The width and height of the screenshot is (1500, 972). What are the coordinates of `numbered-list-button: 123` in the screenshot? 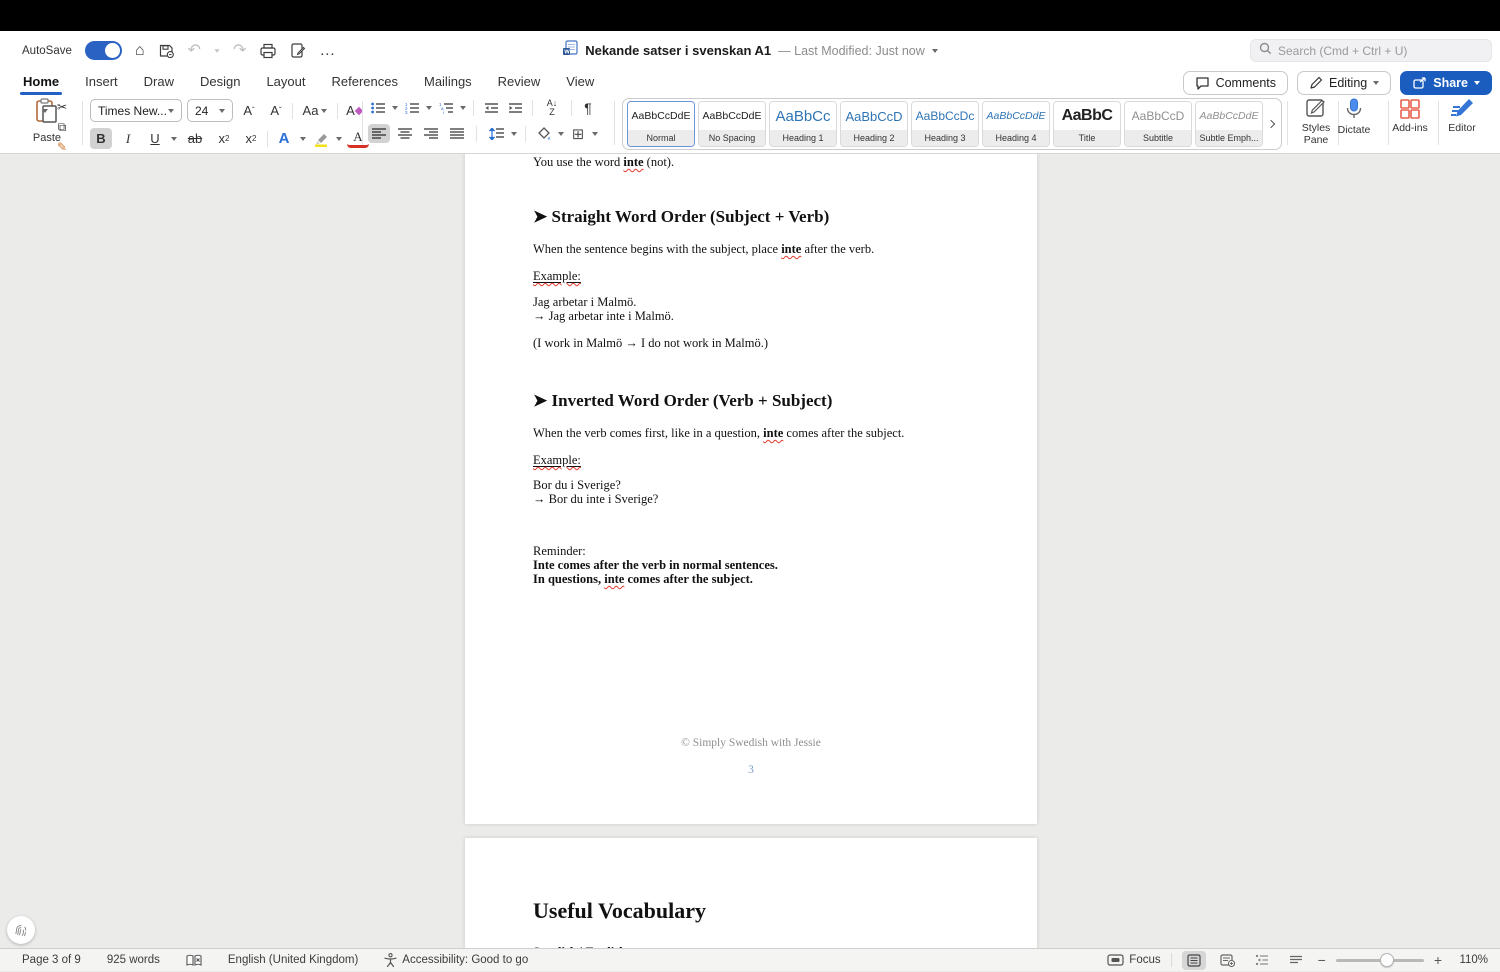 It's located at (412, 108).